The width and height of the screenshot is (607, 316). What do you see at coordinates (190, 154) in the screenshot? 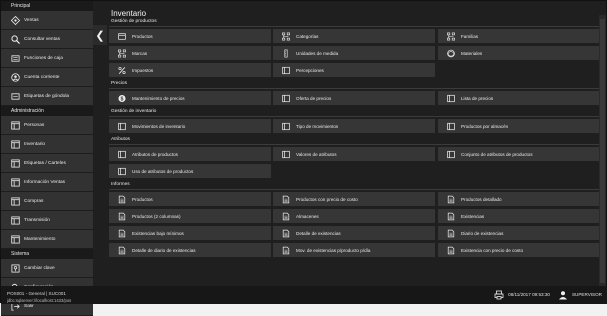
I see `tile-atributos-de-productos: Atributos de productos` at bounding box center [190, 154].